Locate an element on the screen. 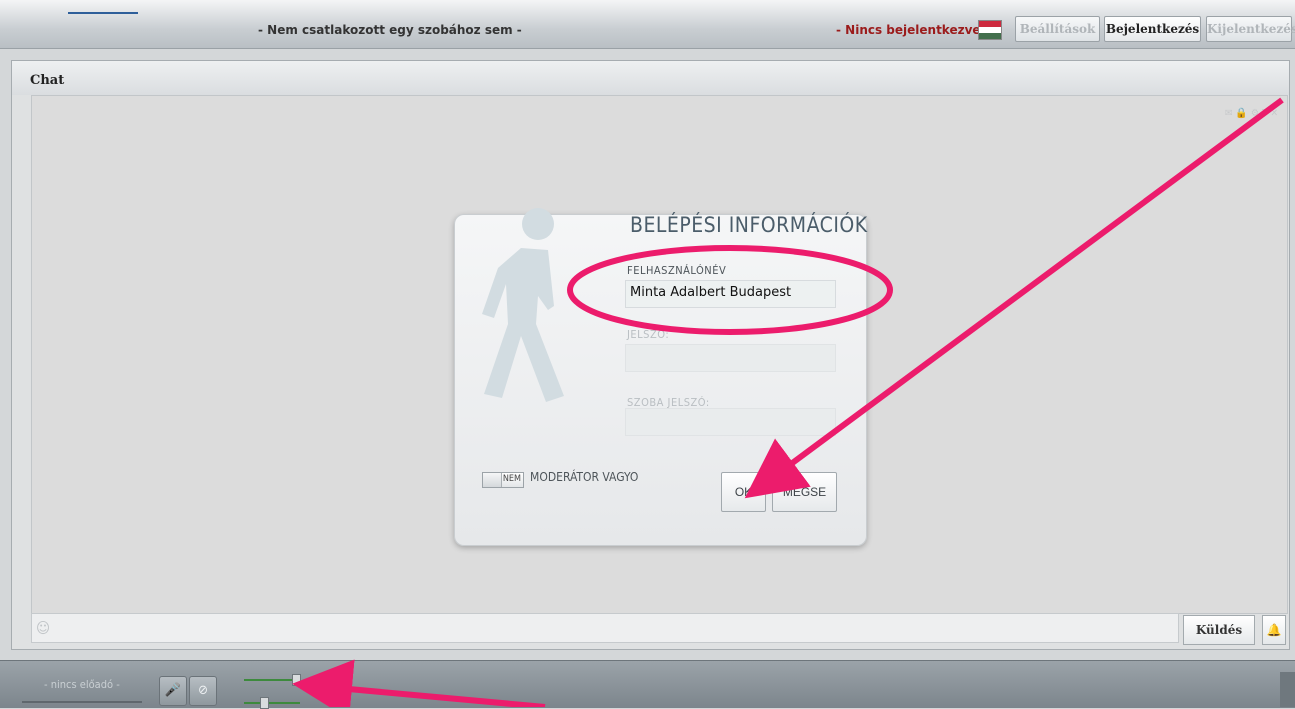 The image size is (1295, 709). cancel-button: MÉGSE is located at coordinates (804, 492).